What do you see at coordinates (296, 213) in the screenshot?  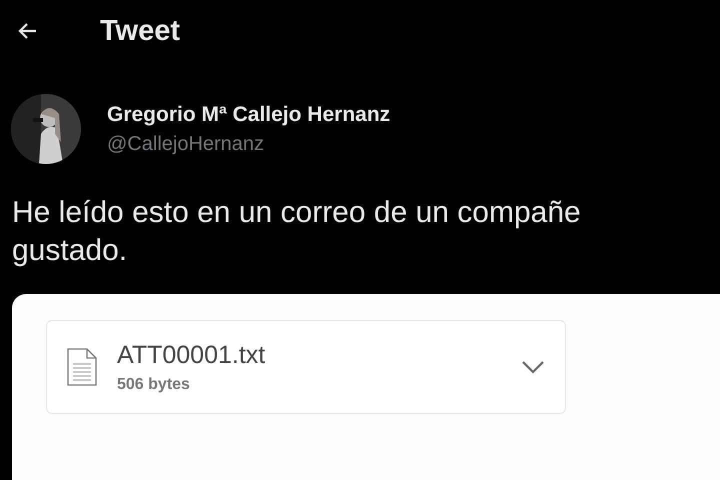 I see `tweet-text: He leído esto en un correo de un compañe` at bounding box center [296, 213].